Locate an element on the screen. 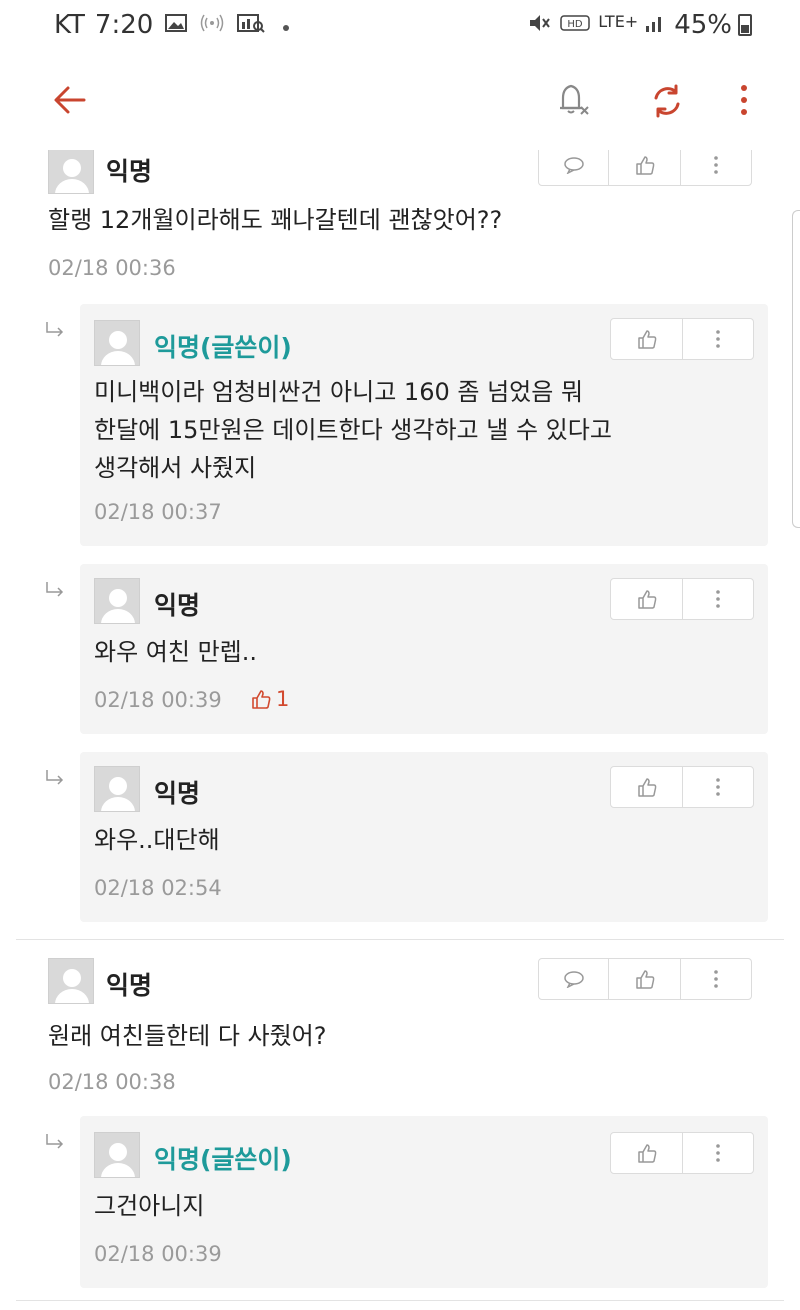 The image size is (800, 1310). reply-text-line: 한달에 15만원은 데이트한다 생각하고 낼 수 있다고 is located at coordinates (353, 430).